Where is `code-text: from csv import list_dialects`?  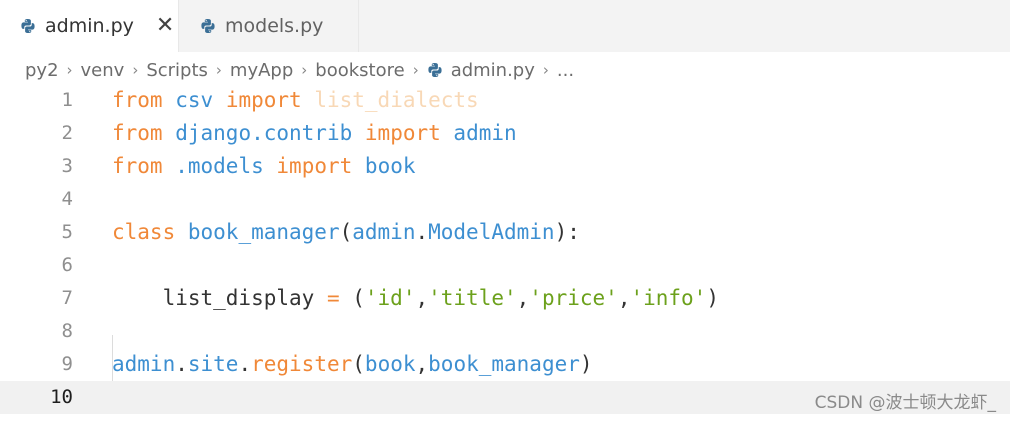 code-text: from csv import list_dialects is located at coordinates (295, 100).